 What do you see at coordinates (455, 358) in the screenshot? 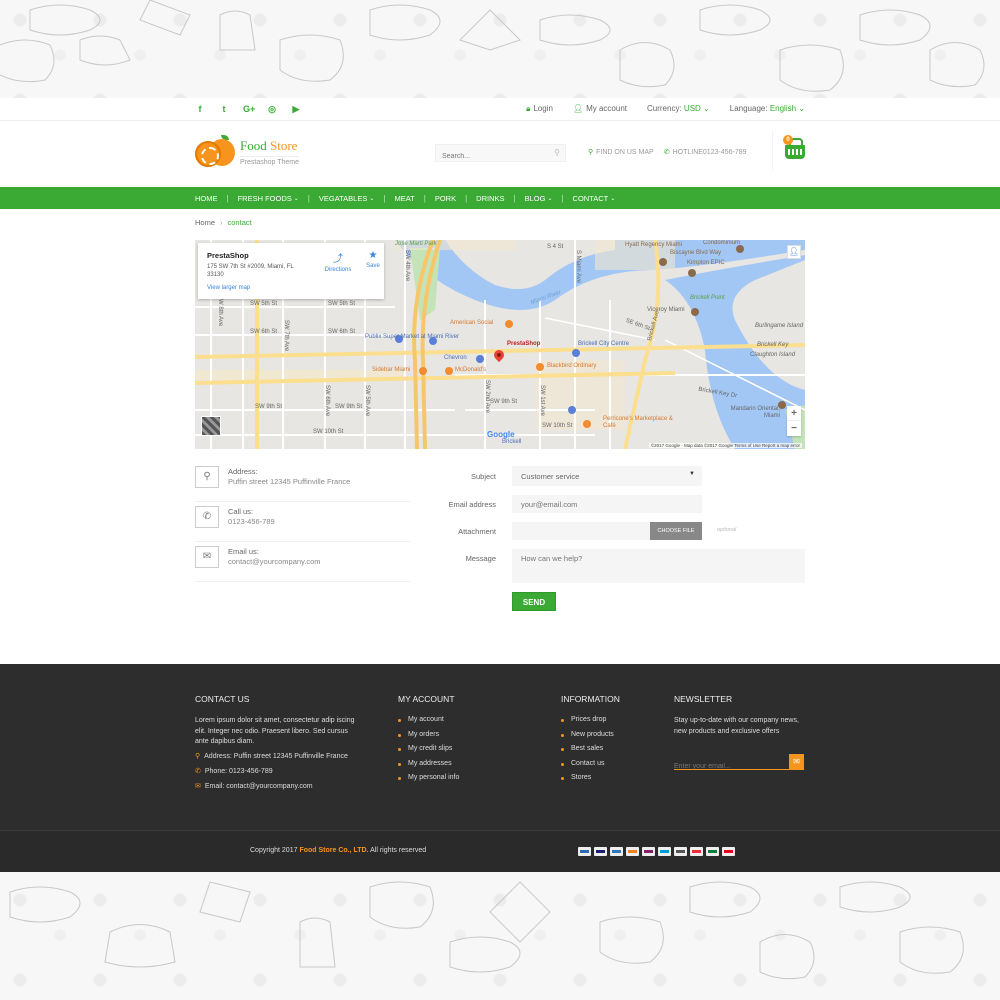
I see `map-label: Chevron` at bounding box center [455, 358].